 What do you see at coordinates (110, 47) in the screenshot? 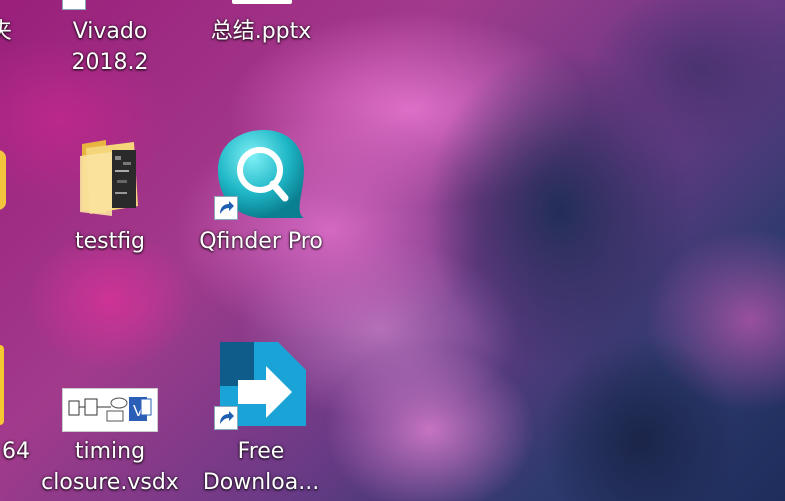
I see `vivado-label: Vivado 2018.2` at bounding box center [110, 47].